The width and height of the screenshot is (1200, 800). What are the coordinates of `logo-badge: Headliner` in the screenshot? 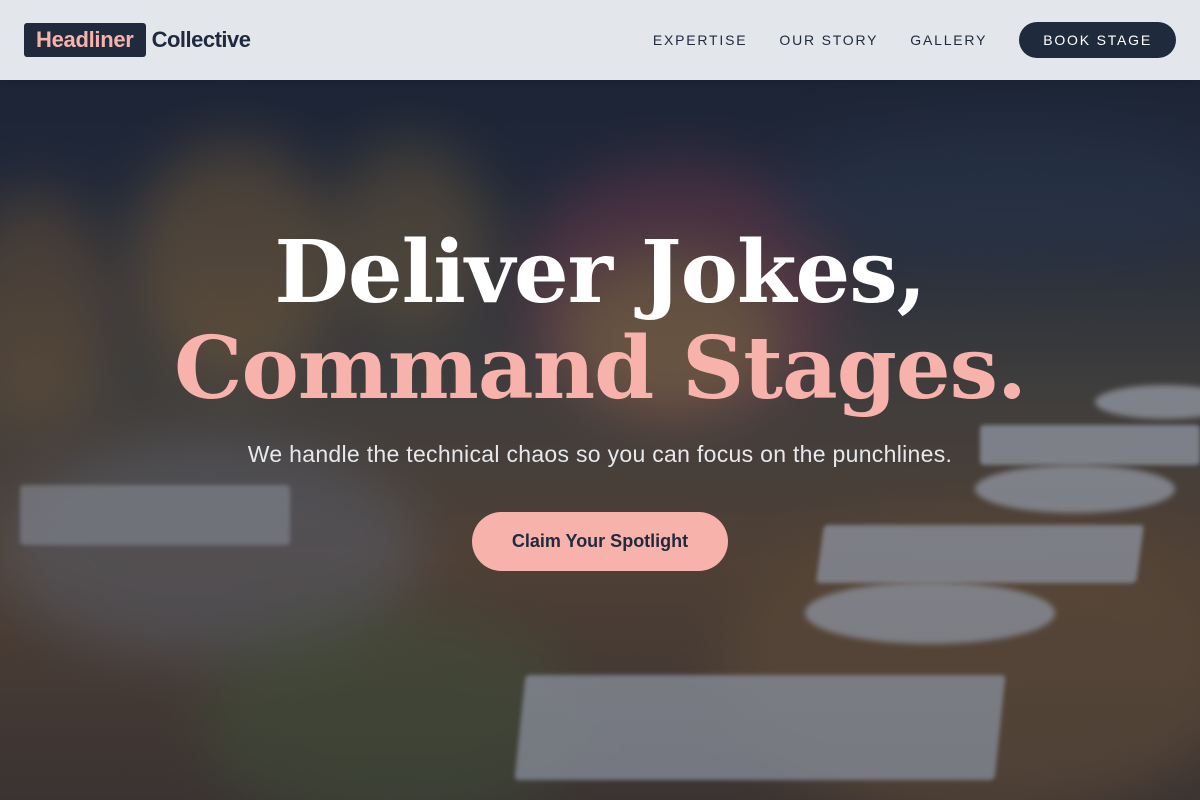 It's located at (85, 40).